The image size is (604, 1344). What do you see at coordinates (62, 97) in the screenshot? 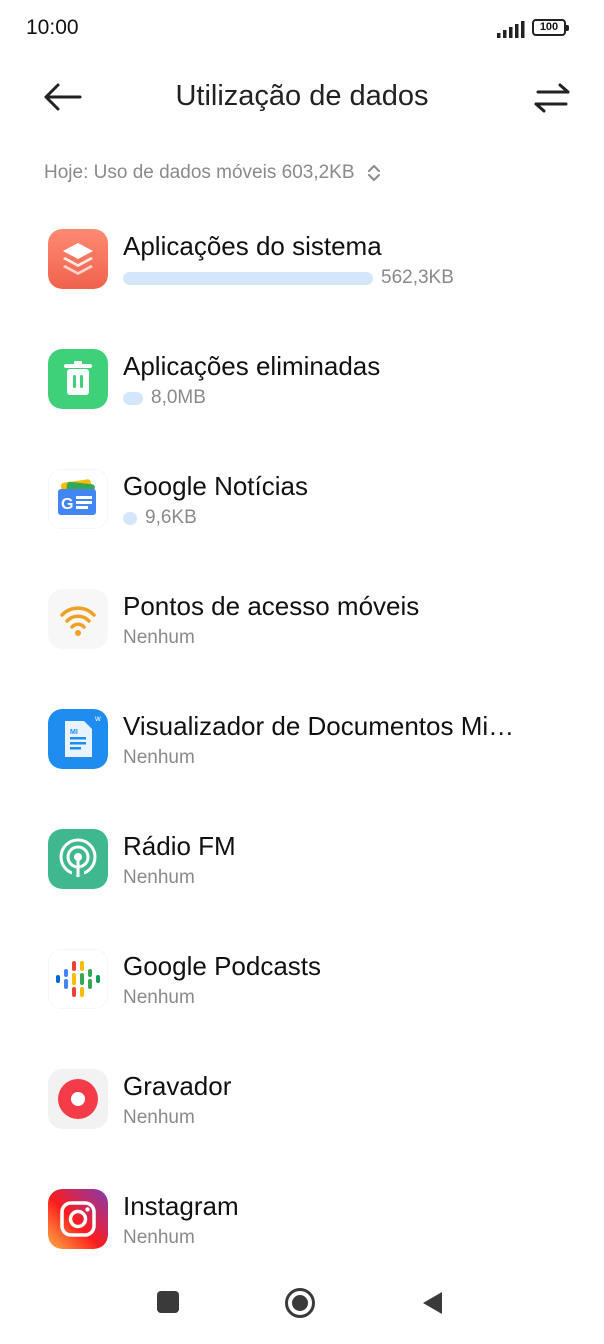
I see `back-arrow-icon` at bounding box center [62, 97].